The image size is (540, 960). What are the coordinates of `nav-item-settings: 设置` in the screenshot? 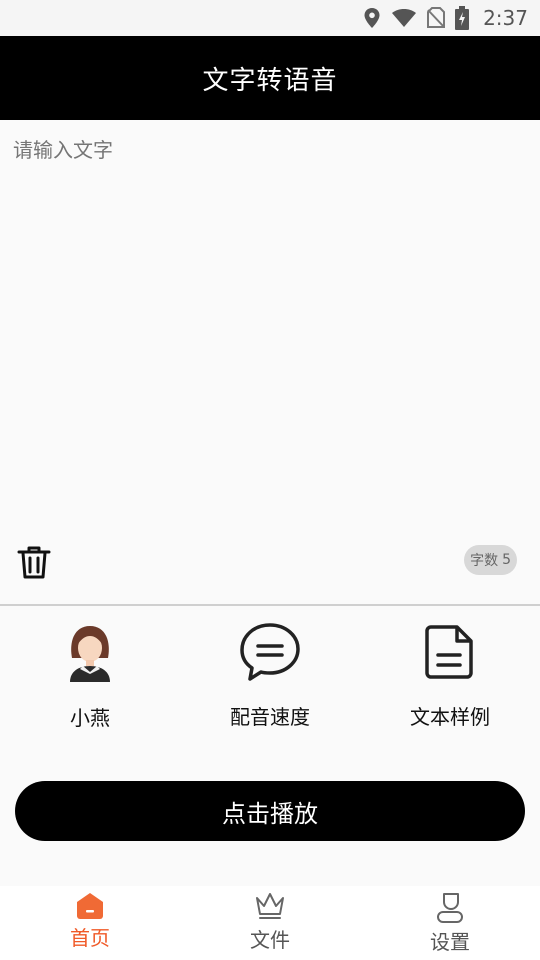 It's located at (450, 923).